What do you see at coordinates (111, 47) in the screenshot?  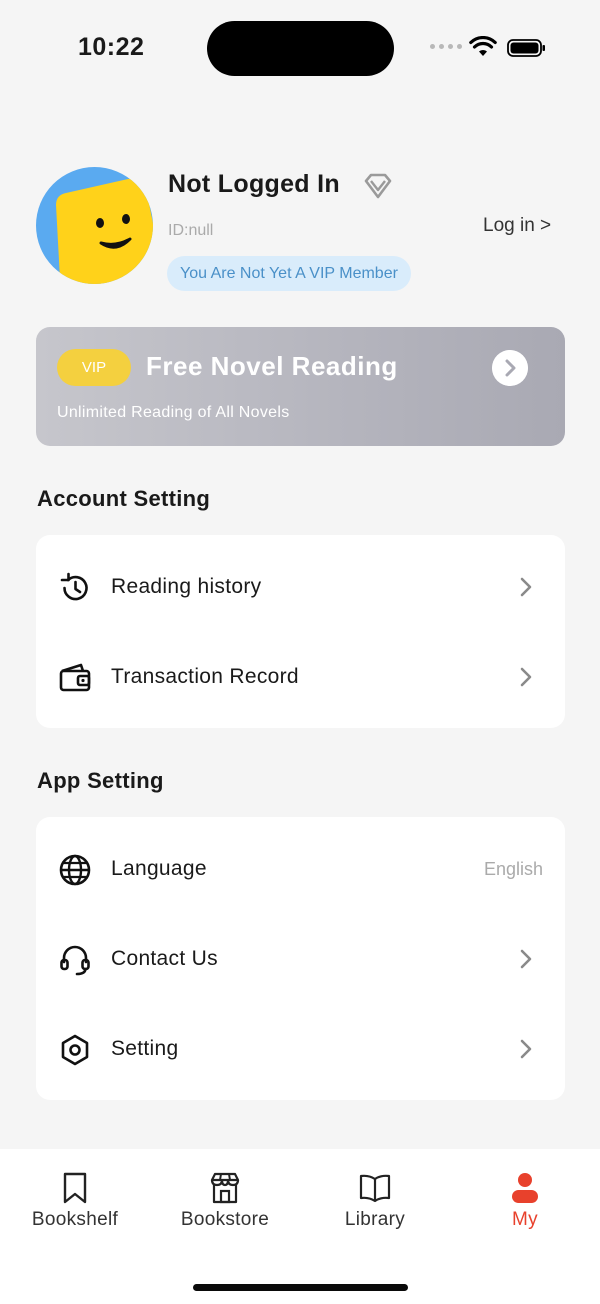 I see `status-time: 10:22` at bounding box center [111, 47].